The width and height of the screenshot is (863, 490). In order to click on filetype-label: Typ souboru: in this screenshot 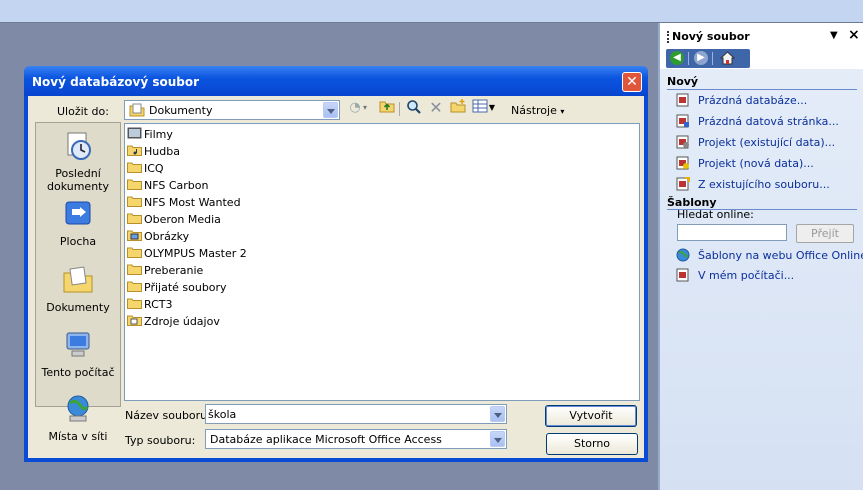, I will do `click(160, 440)`.